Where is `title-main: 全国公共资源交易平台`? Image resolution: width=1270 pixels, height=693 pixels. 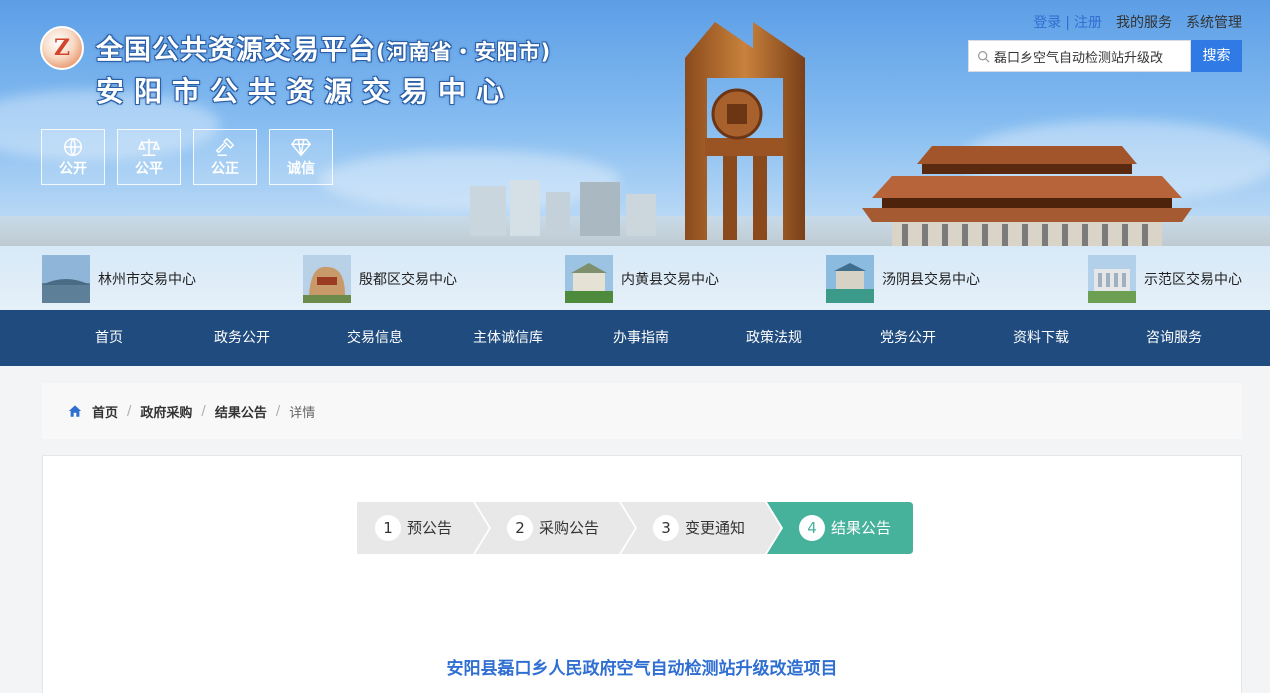
title-main: 全国公共资源交易平台 is located at coordinates (236, 50).